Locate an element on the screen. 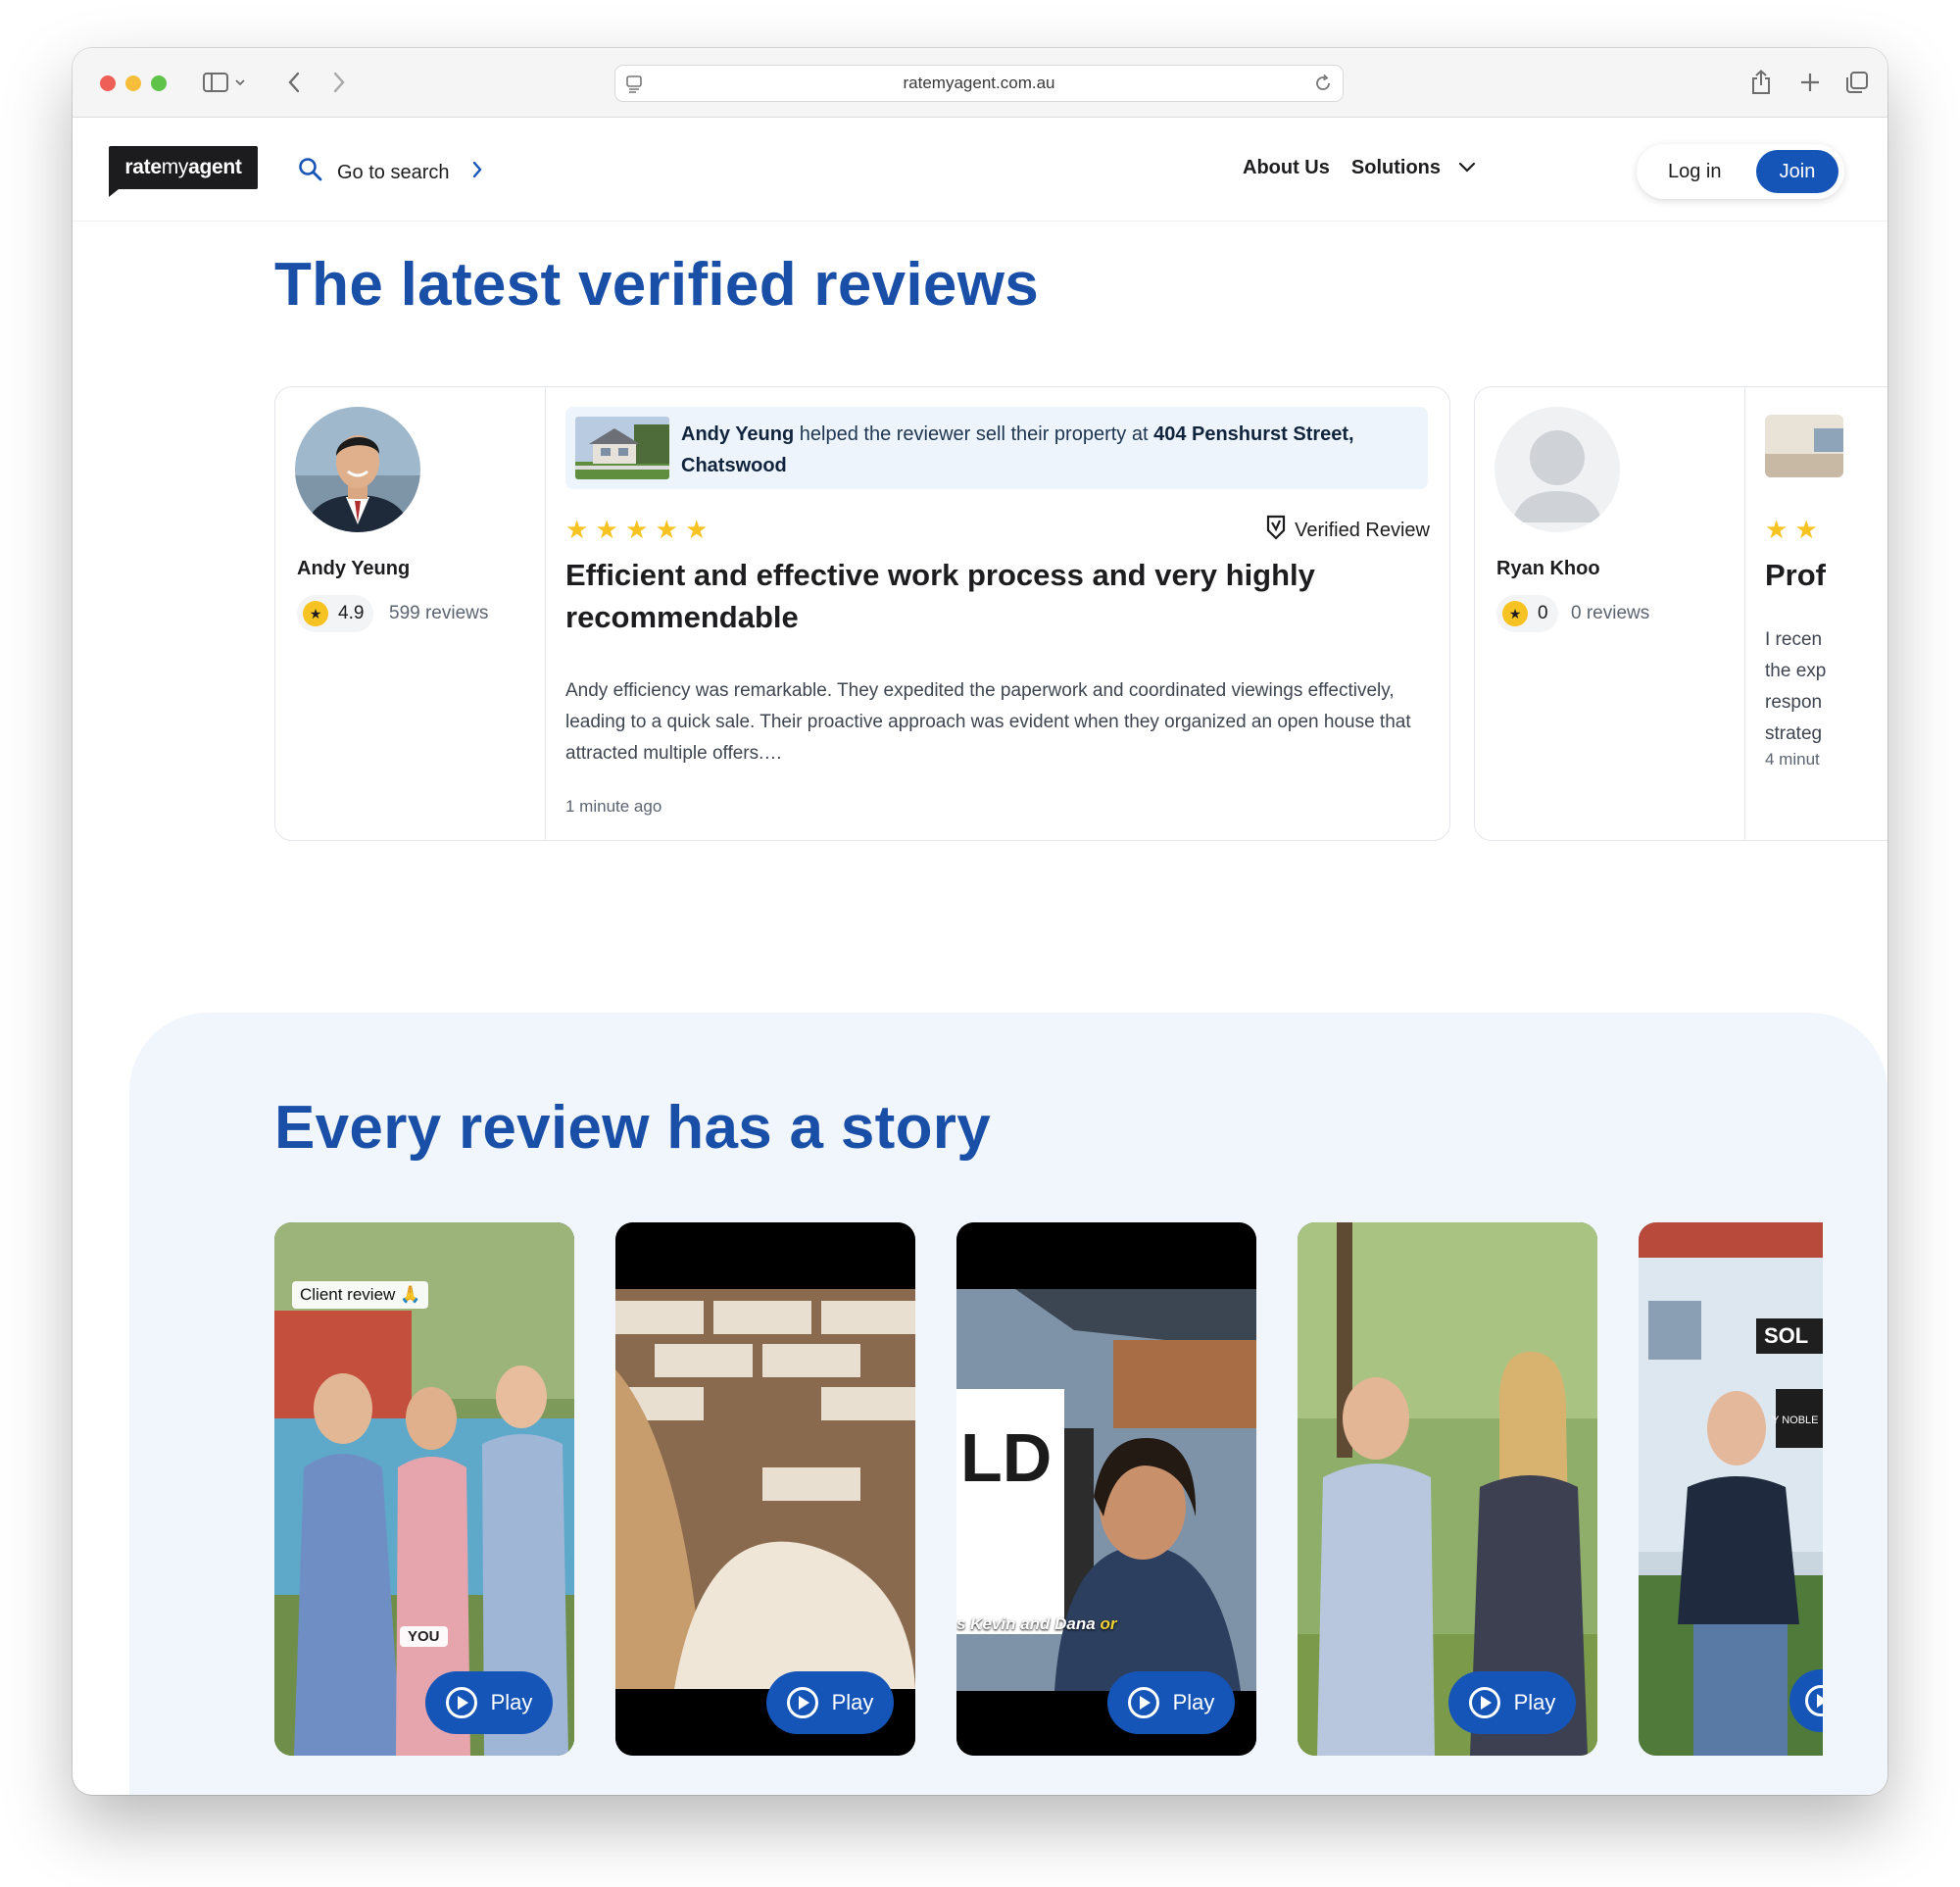  sidebar-toggle-icon is located at coordinates (224, 82).